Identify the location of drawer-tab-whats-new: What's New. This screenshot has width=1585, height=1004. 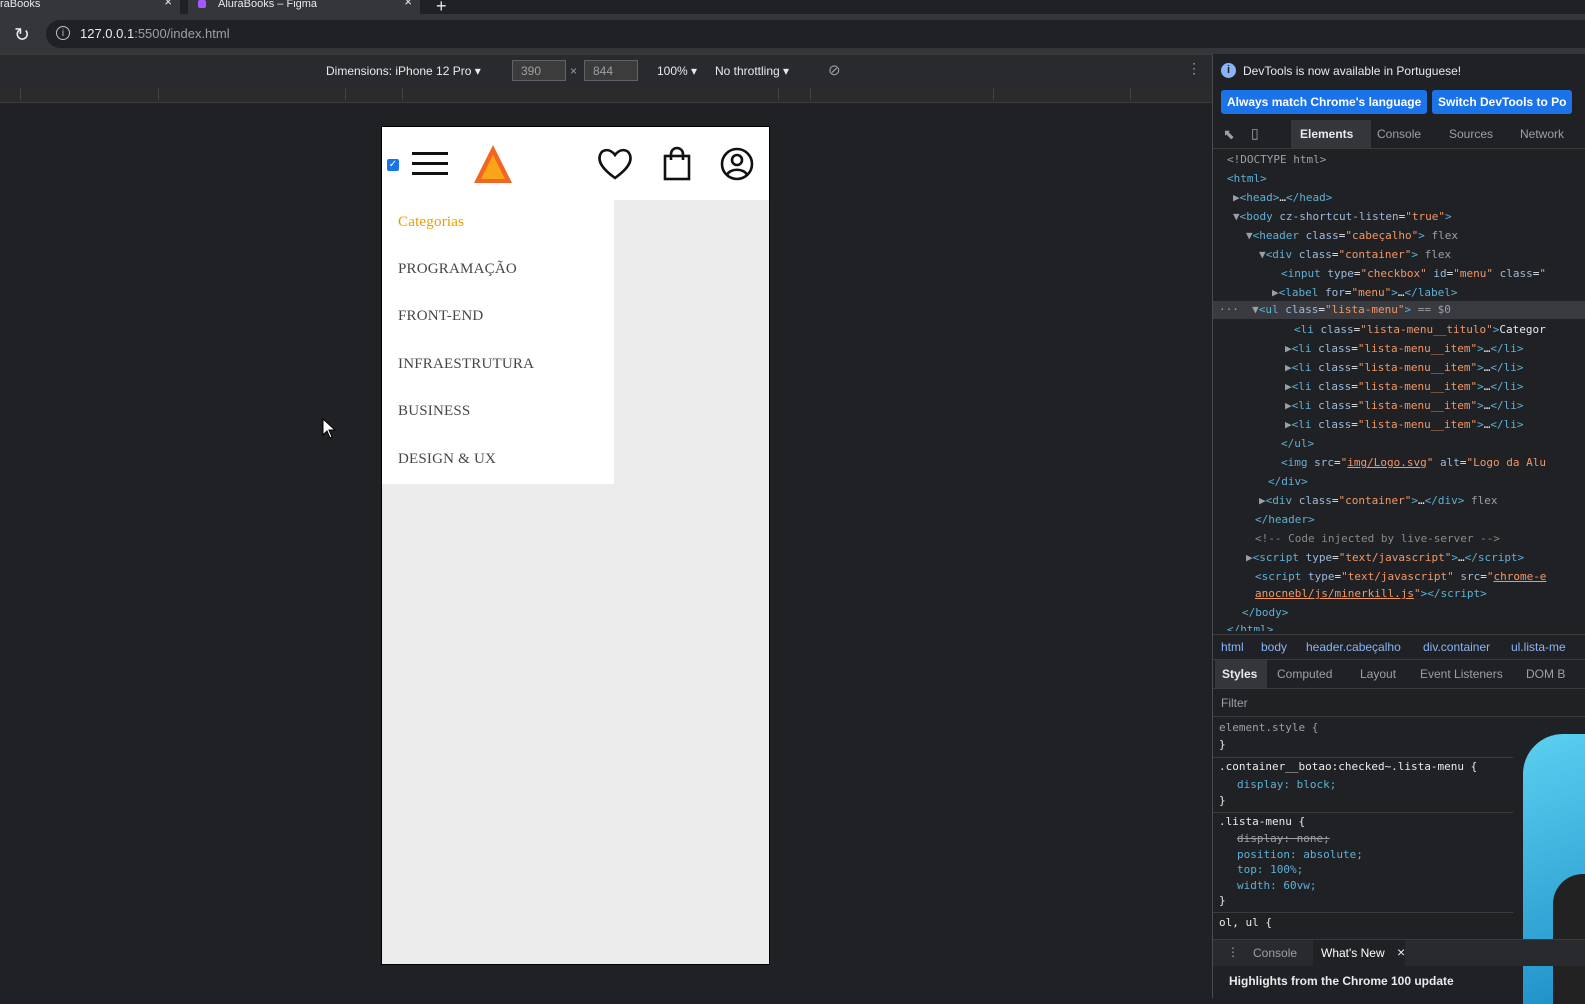
(1353, 953).